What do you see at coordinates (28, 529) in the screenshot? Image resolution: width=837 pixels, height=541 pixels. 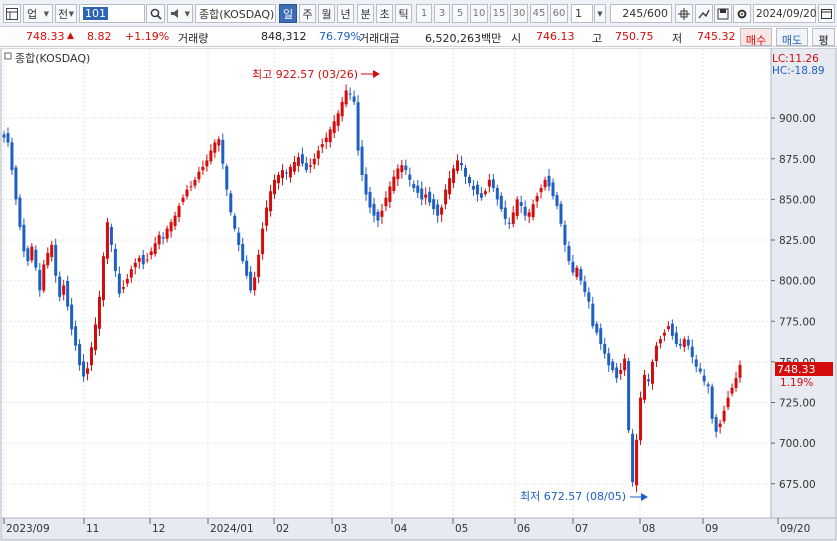 I see `x-tick-label: 2023/09` at bounding box center [28, 529].